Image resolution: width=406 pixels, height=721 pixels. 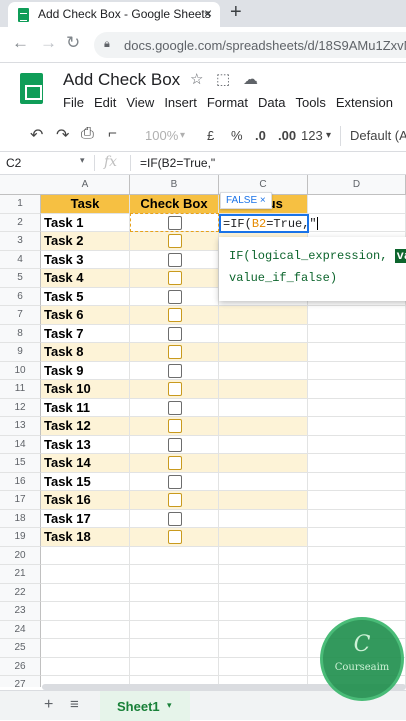 I want to click on task-cell: Task 12, so click(x=85, y=426).